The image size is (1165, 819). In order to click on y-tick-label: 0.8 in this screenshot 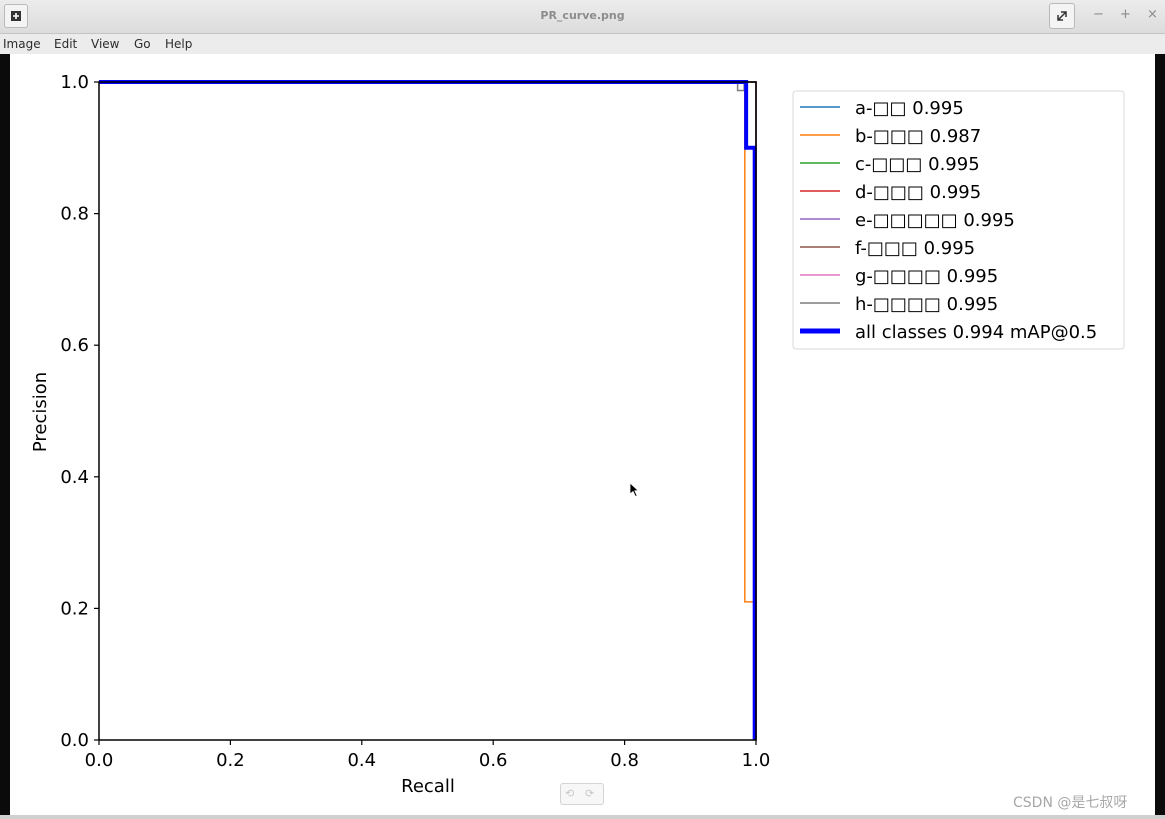, I will do `click(74, 214)`.